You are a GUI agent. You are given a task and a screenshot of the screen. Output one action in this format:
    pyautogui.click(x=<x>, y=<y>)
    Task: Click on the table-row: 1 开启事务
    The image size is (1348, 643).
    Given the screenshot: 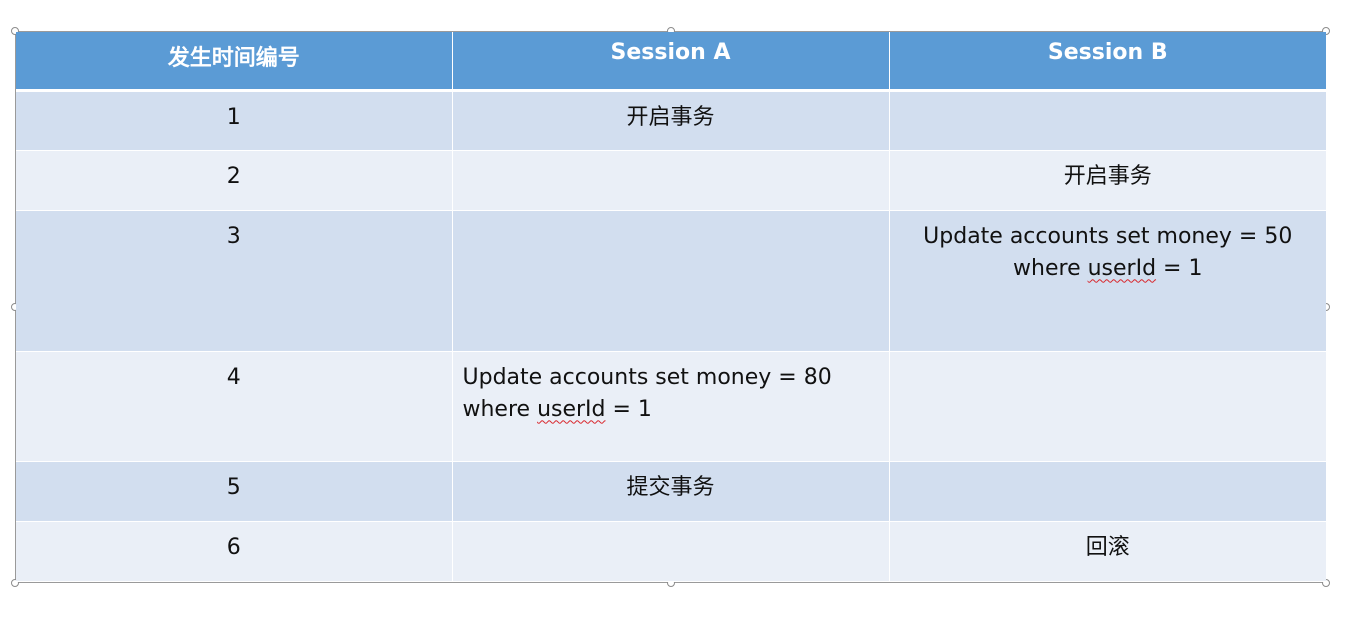 What is the action you would take?
    pyautogui.click(x=671, y=120)
    